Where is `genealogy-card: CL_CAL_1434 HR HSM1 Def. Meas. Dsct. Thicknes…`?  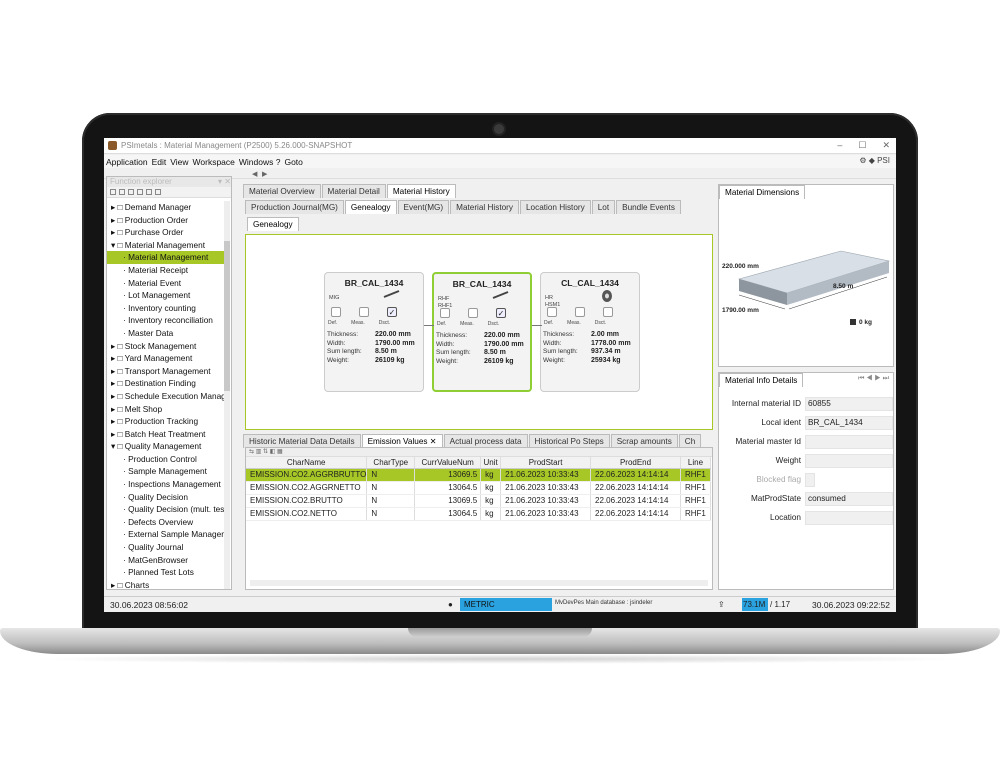 genealogy-card: CL_CAL_1434 HR HSM1 Def. Meas. Dsct. Thicknes… is located at coordinates (590, 332).